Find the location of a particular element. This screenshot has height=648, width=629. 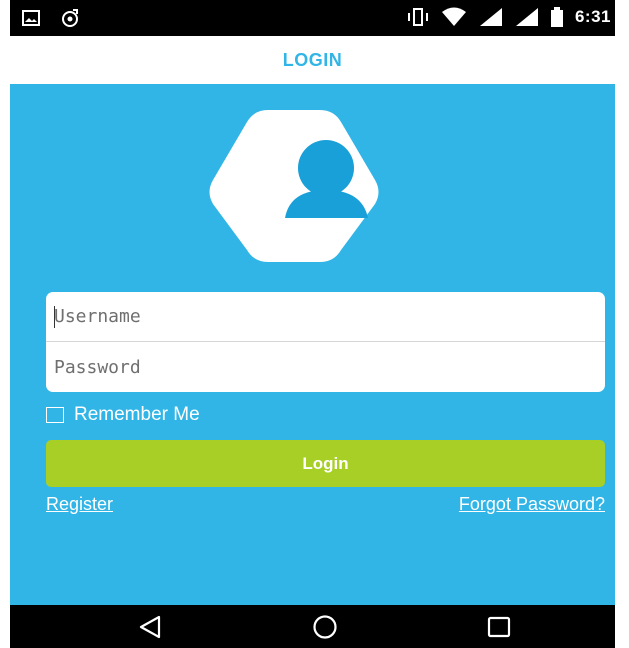

page-title: LOGIN is located at coordinates (312, 59).